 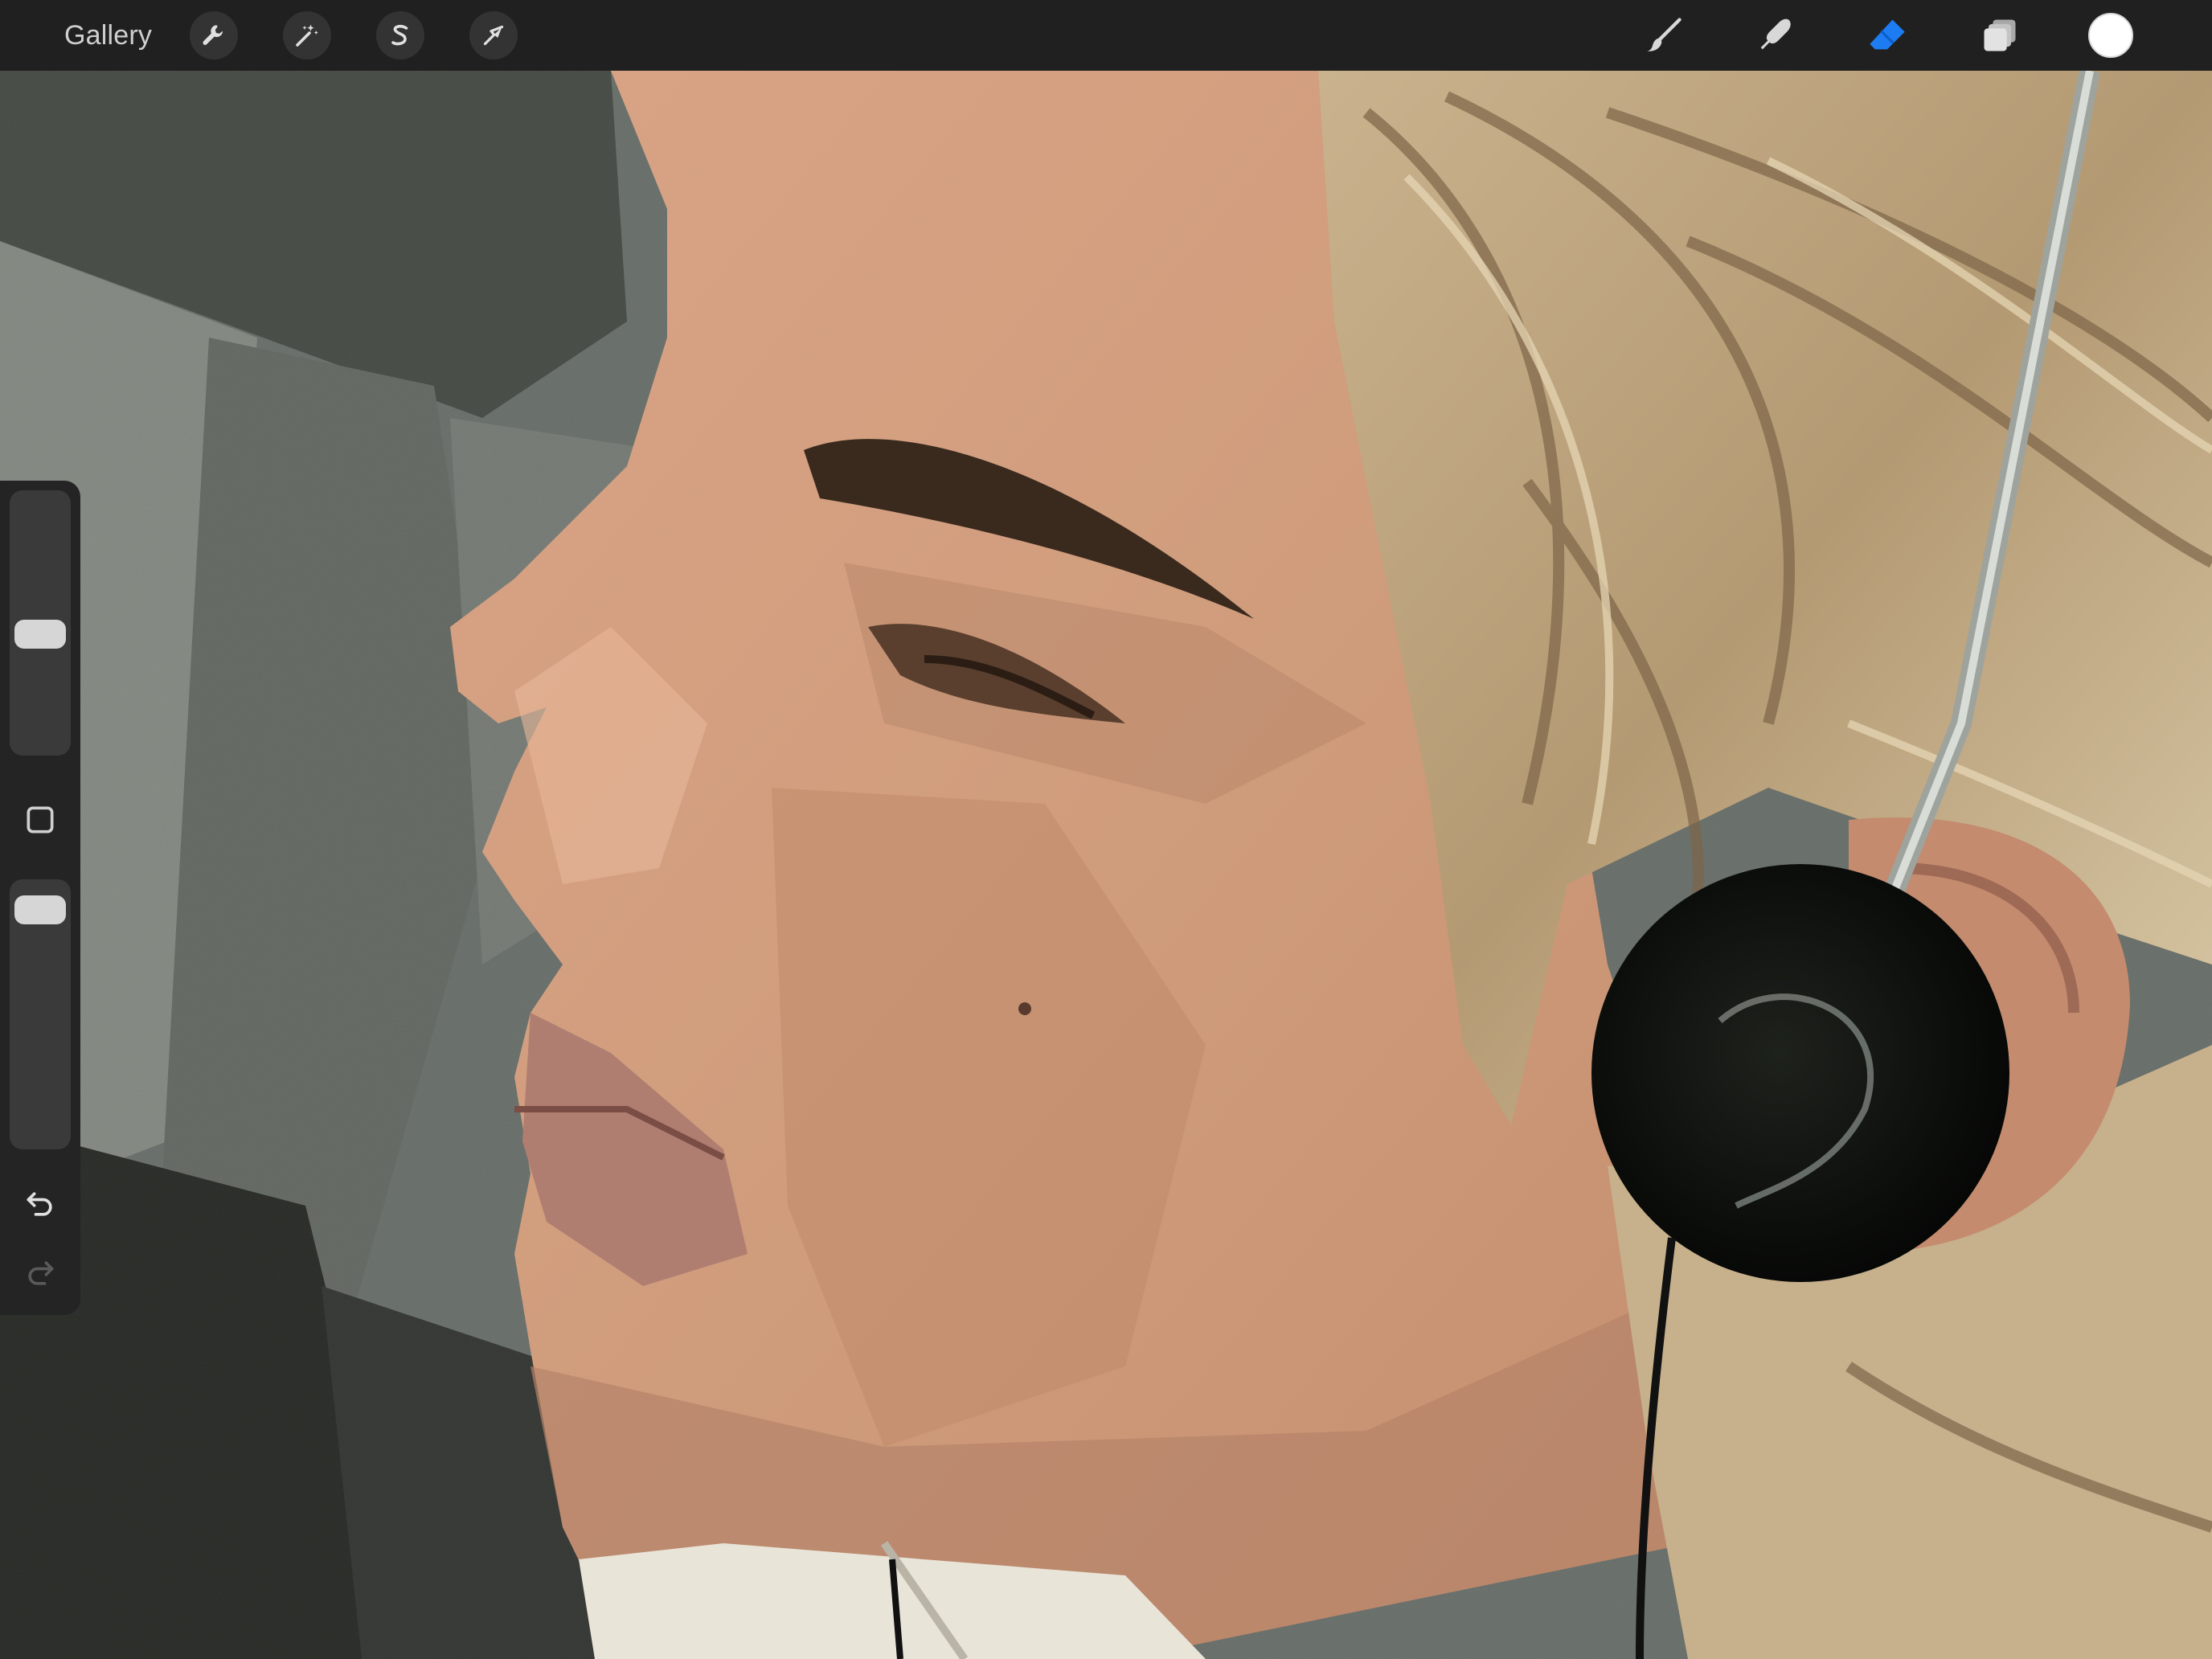 I want to click on wrench-icon, so click(x=213, y=35).